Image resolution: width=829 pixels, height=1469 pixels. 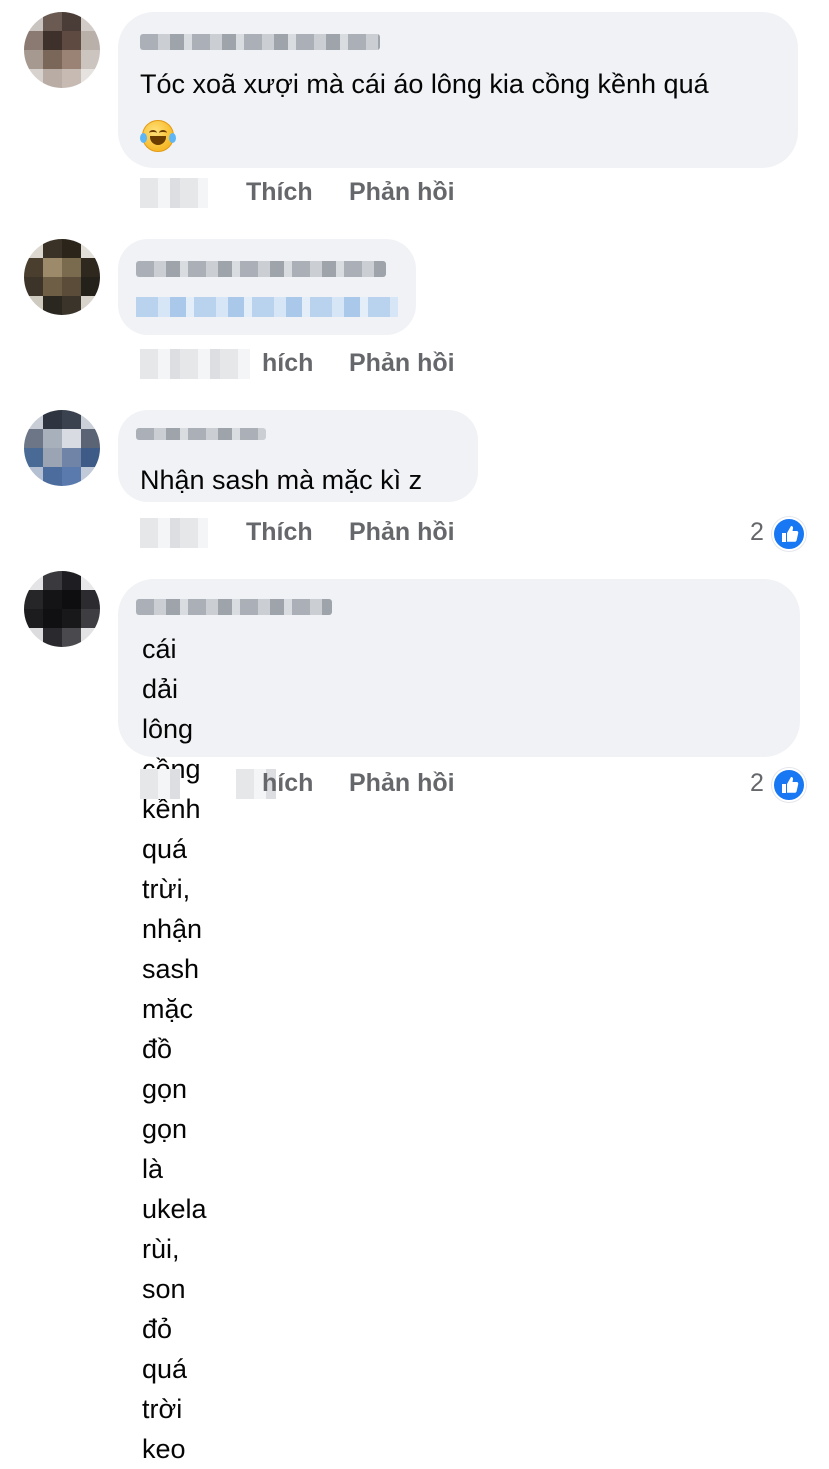 I want to click on comment-bubble, so click(x=267, y=287).